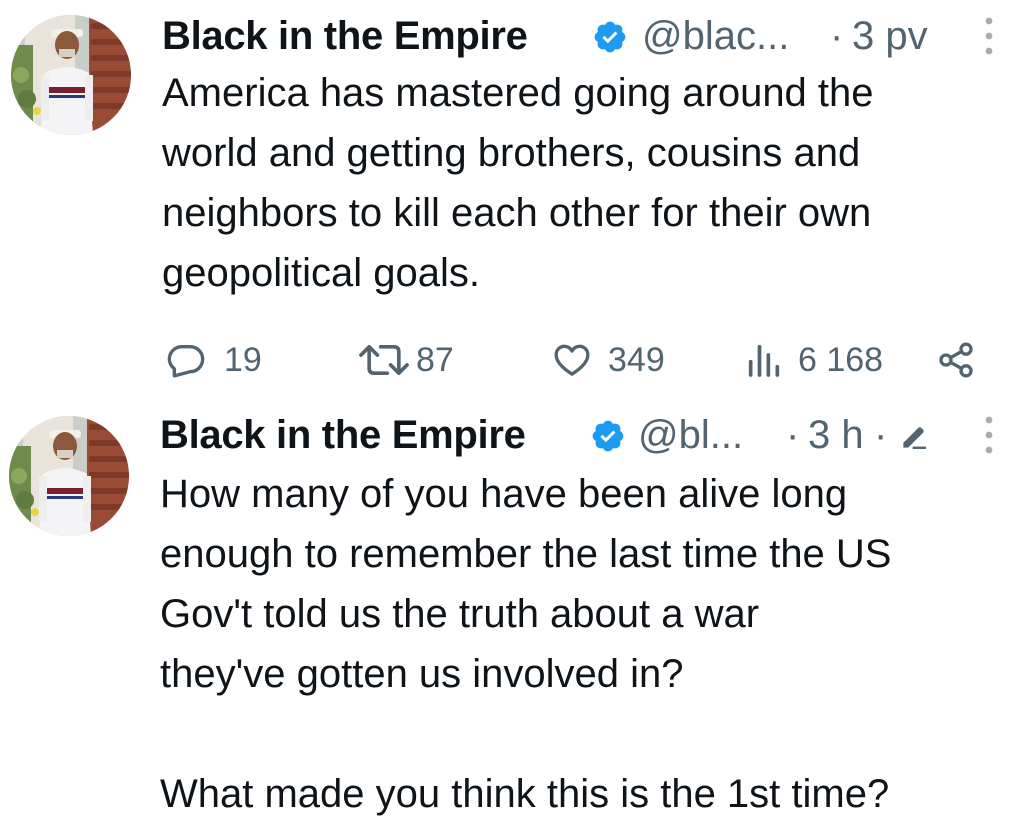 This screenshot has height=835, width=1026. What do you see at coordinates (836, 435) in the screenshot?
I see `tweet-timestamp: 3 h` at bounding box center [836, 435].